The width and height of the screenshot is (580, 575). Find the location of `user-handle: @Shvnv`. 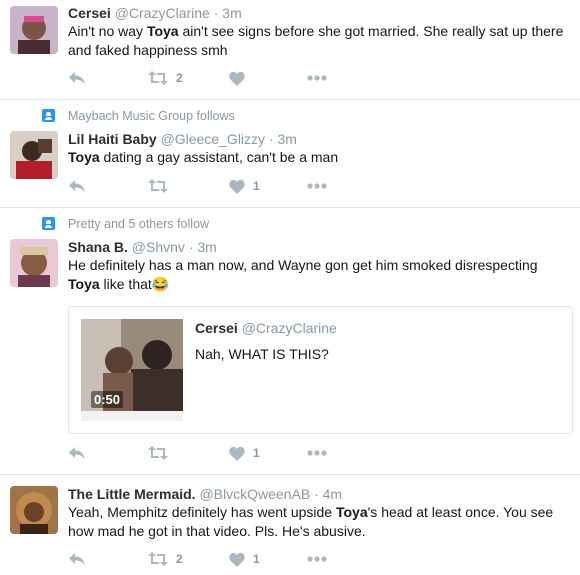

user-handle: @Shvnv is located at coordinates (158, 247).